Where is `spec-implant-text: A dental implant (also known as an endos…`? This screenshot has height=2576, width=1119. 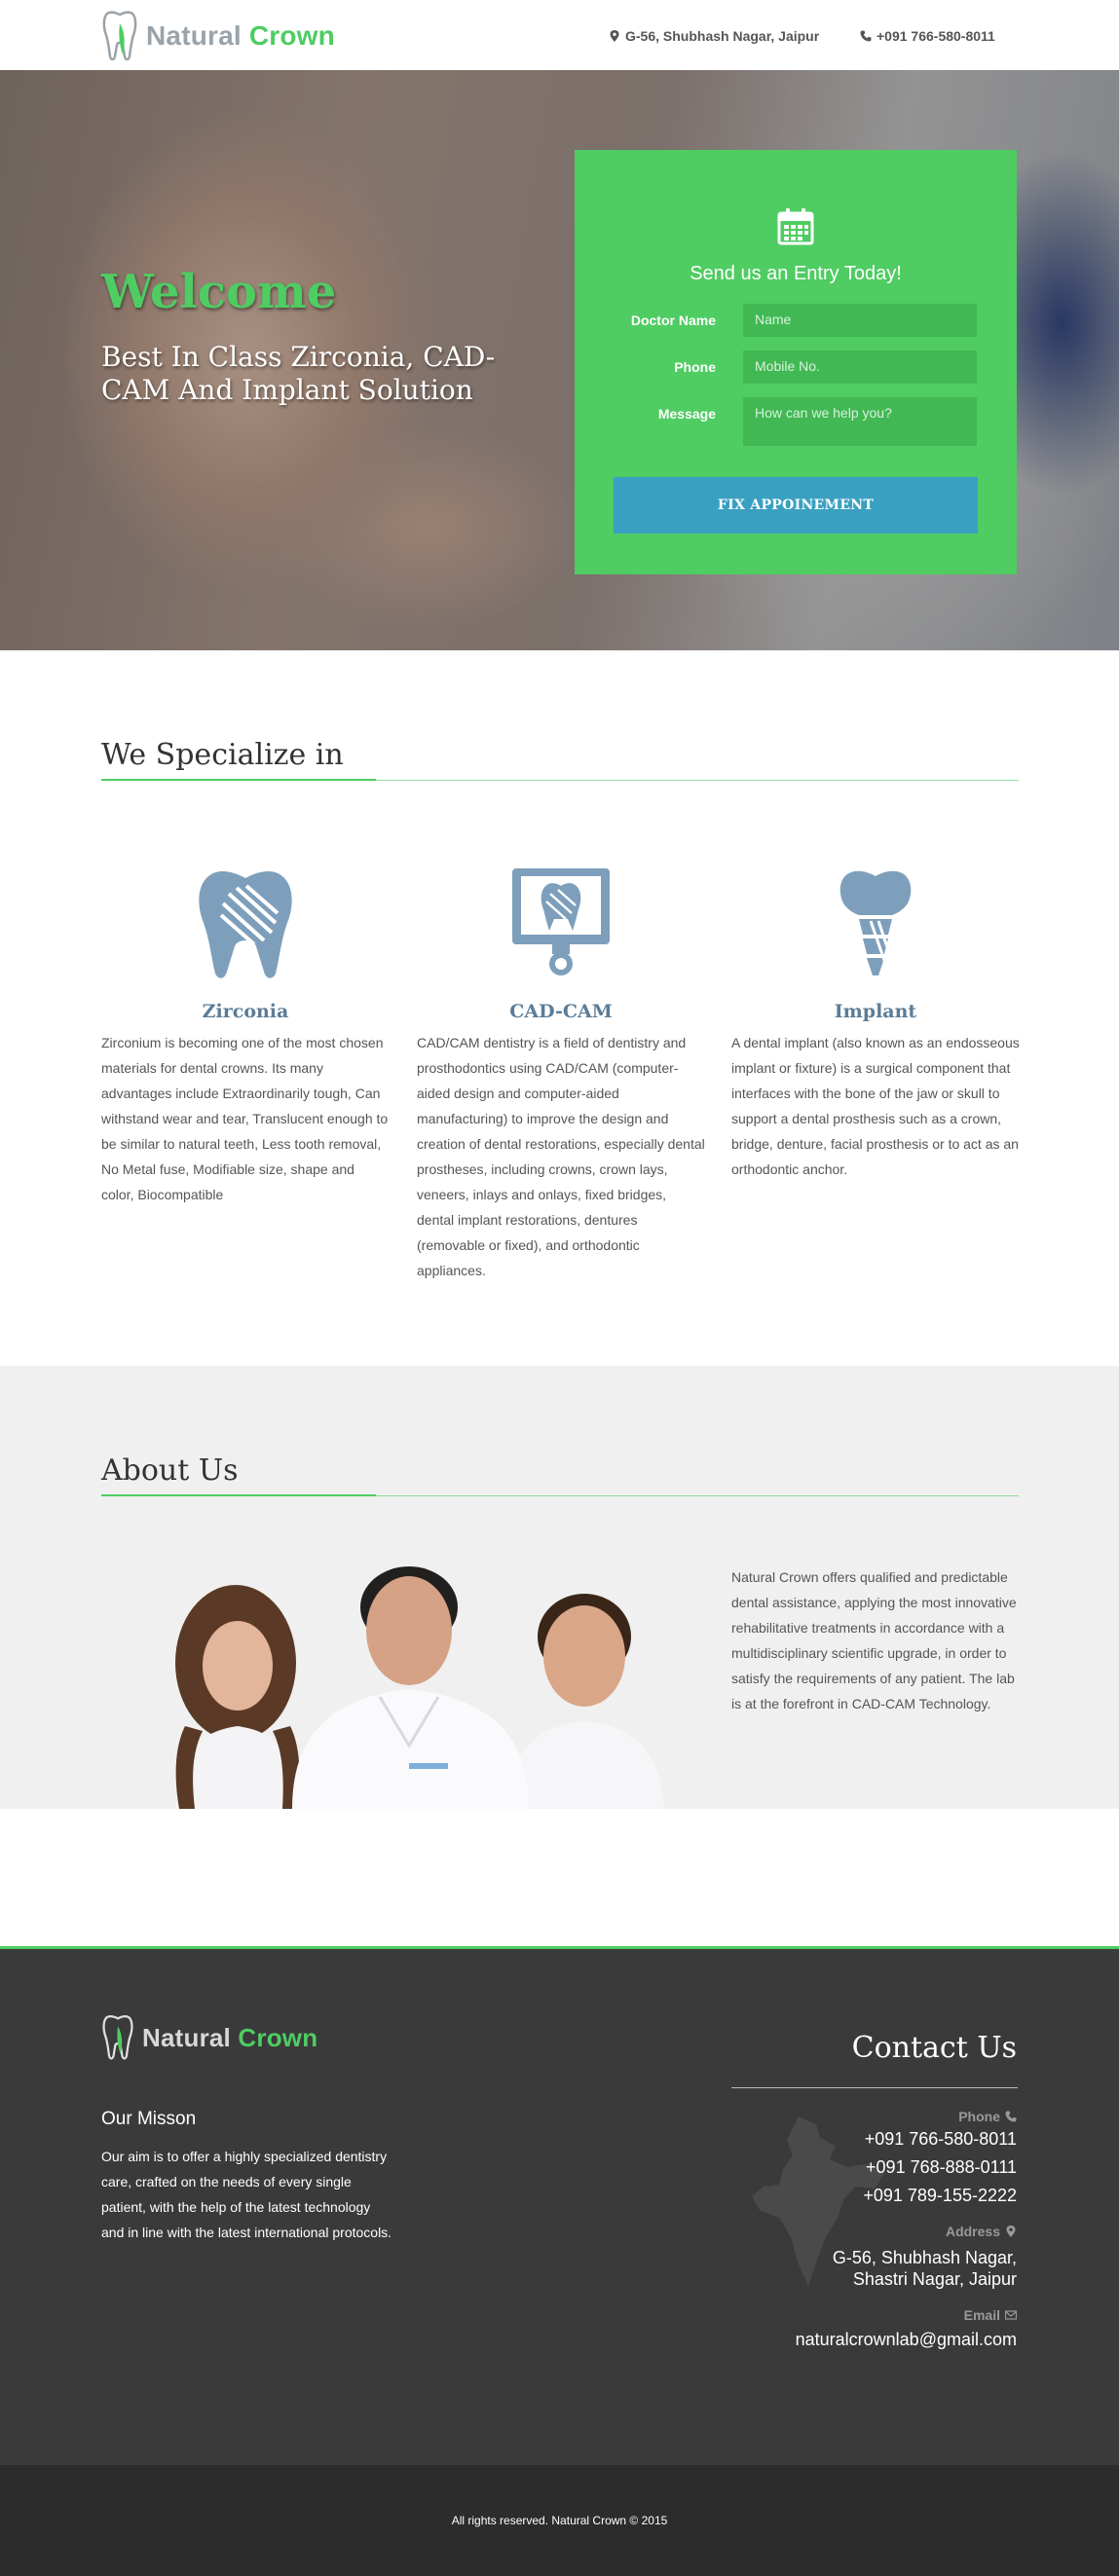
spec-implant-text: A dental implant (also known as an endos… is located at coordinates (875, 1106).